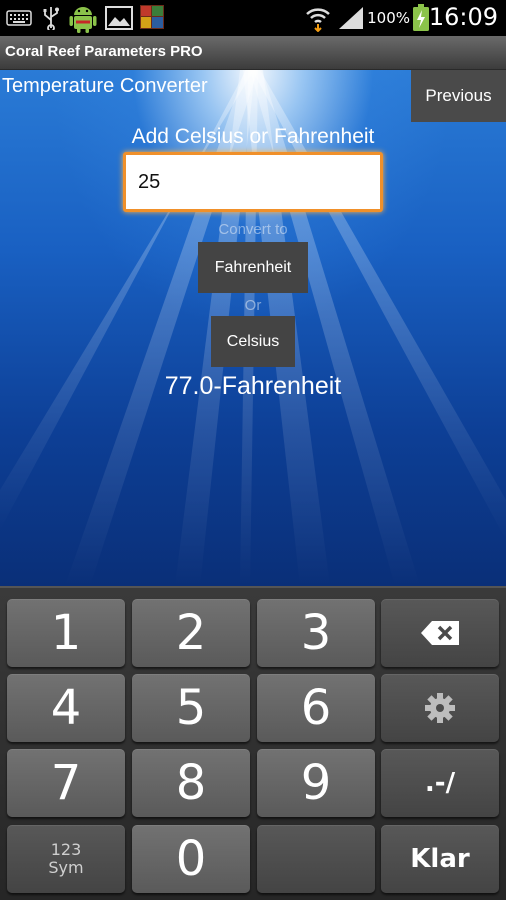  Describe the element at coordinates (253, 229) in the screenshot. I see `convert-to-label: Convert to` at that location.